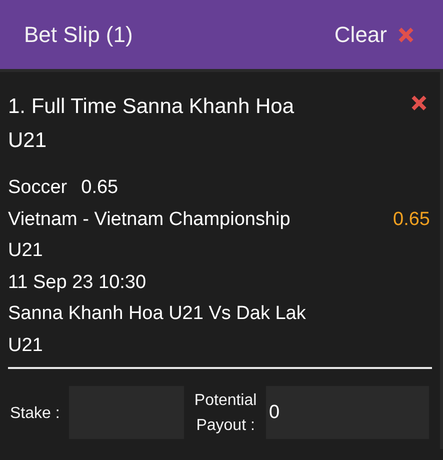  Describe the element at coordinates (225, 413) in the screenshot. I see `payout-label: Potential Payout :` at that location.